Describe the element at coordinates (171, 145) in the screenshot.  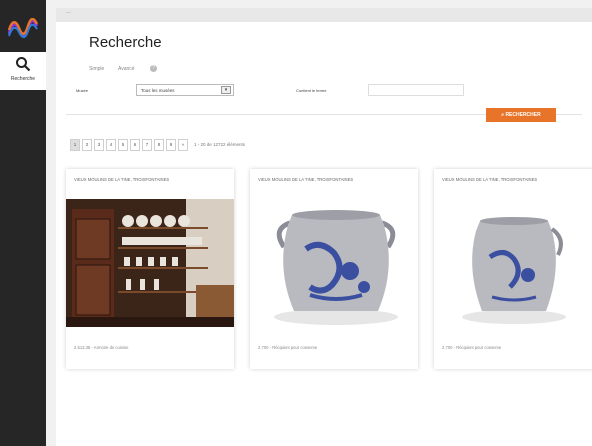
I see `page-button-9: 9` at that location.